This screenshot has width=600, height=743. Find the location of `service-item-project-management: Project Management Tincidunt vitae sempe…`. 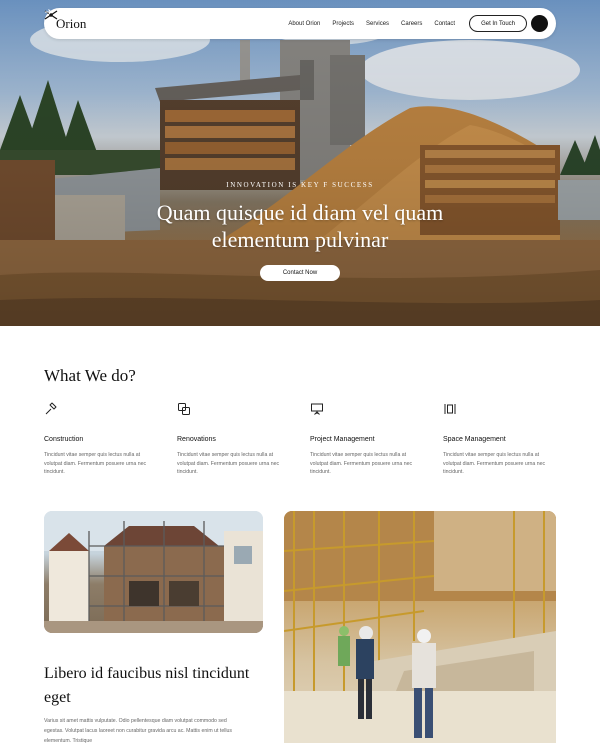

service-item-project-management: Project Management Tincidunt vitae sempe… is located at coordinates (366, 439).